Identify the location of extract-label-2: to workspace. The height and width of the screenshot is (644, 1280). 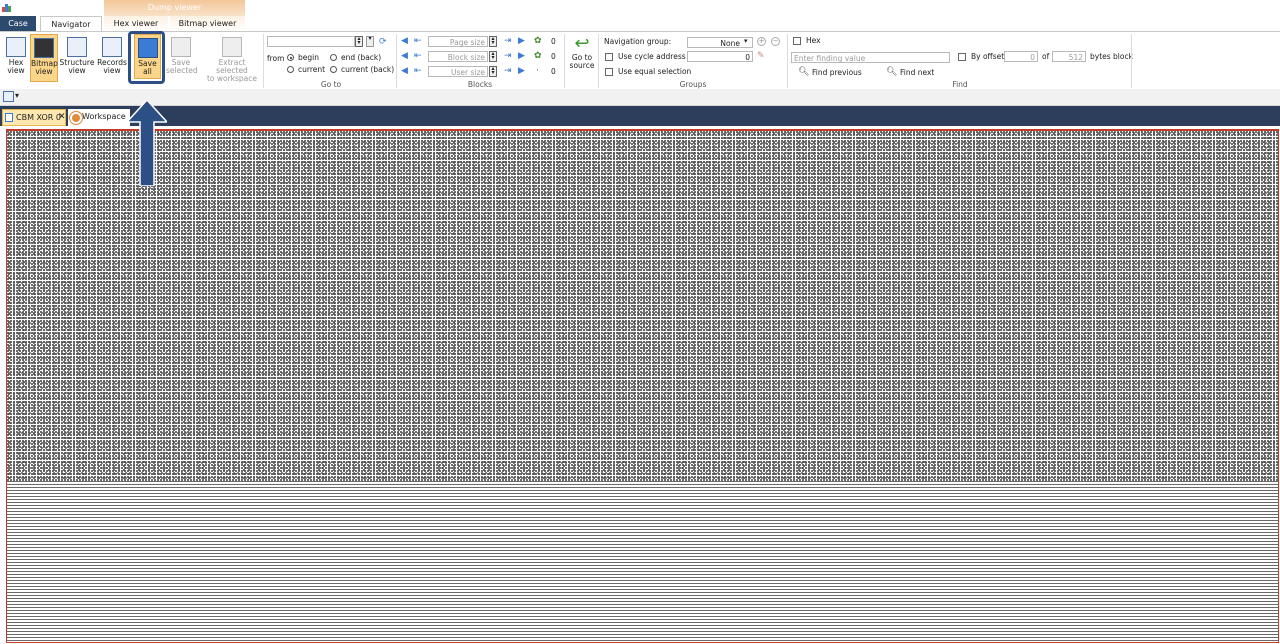
(232, 78).